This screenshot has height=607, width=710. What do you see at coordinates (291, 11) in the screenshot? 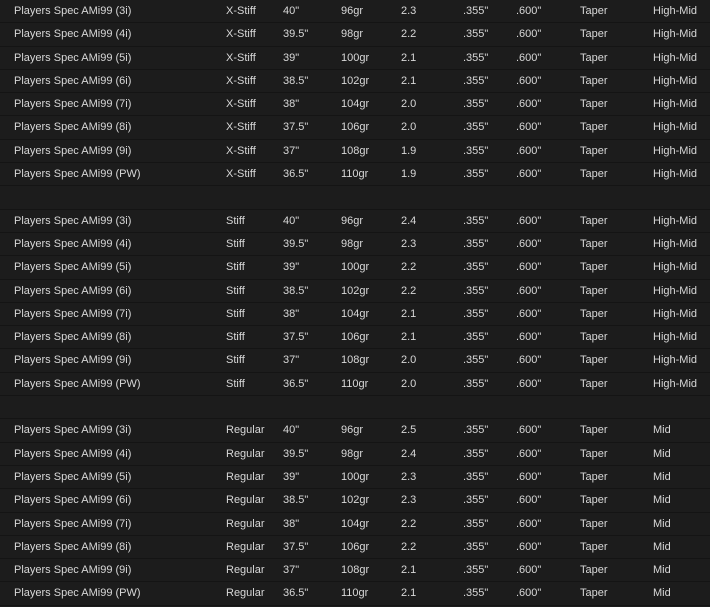
I see `cell-length: 40"` at bounding box center [291, 11].